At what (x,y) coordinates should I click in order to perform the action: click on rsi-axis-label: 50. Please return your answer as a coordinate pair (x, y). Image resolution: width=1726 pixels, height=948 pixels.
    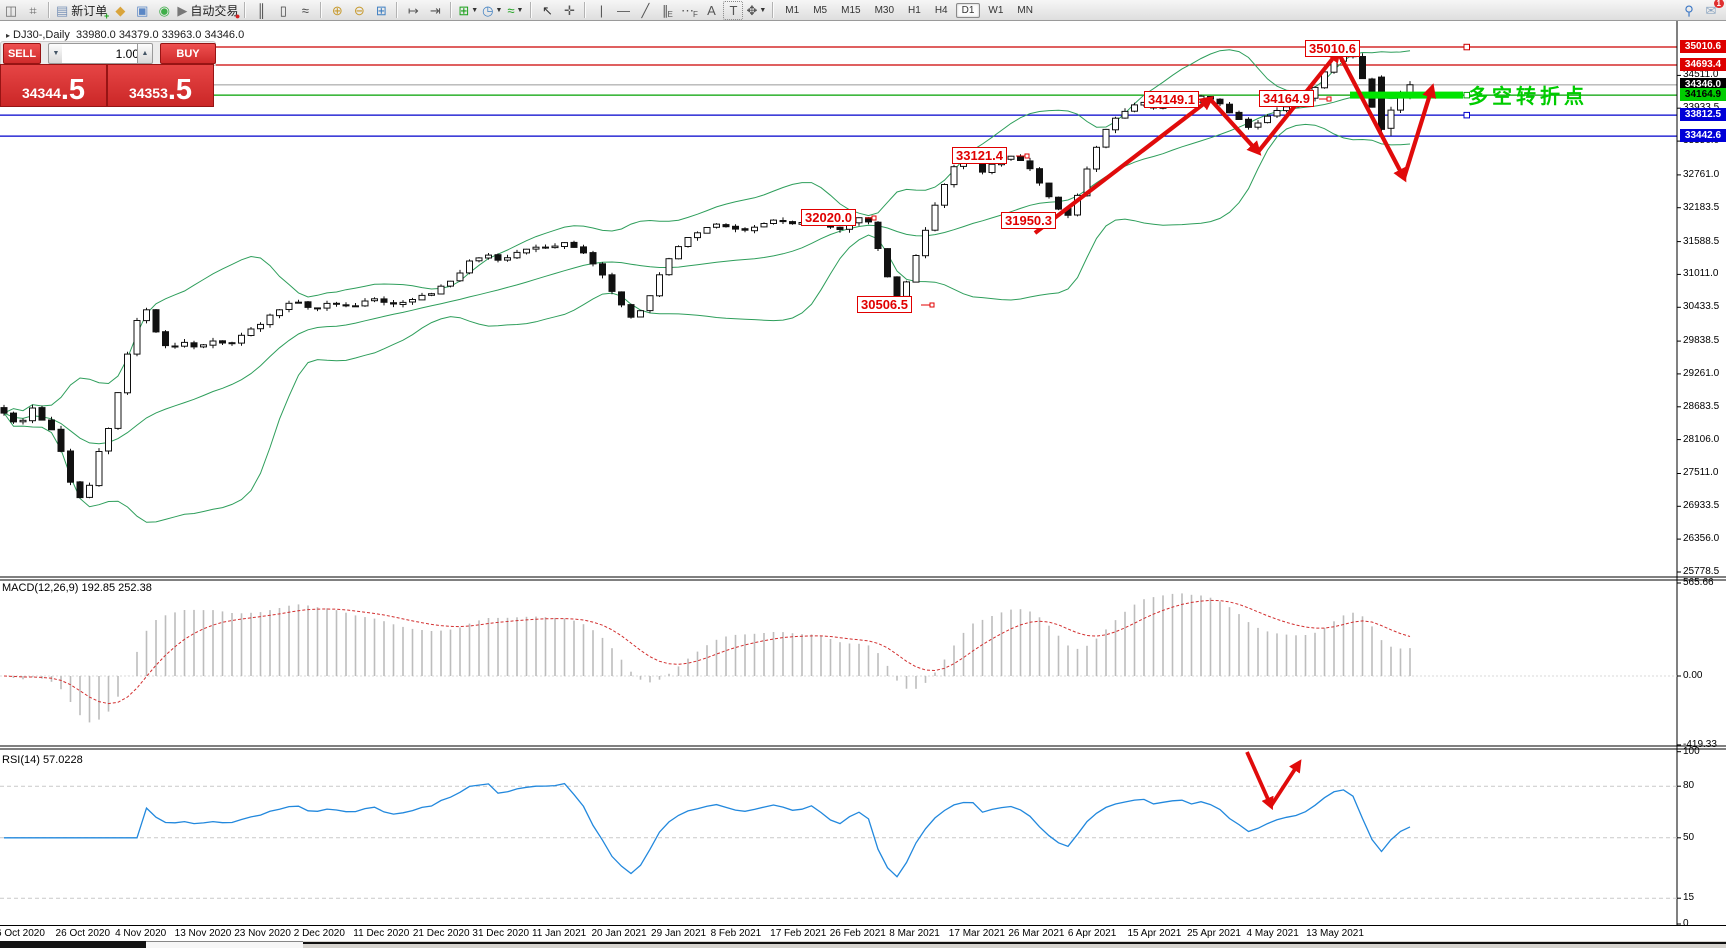
    Looking at the image, I should click on (1689, 837).